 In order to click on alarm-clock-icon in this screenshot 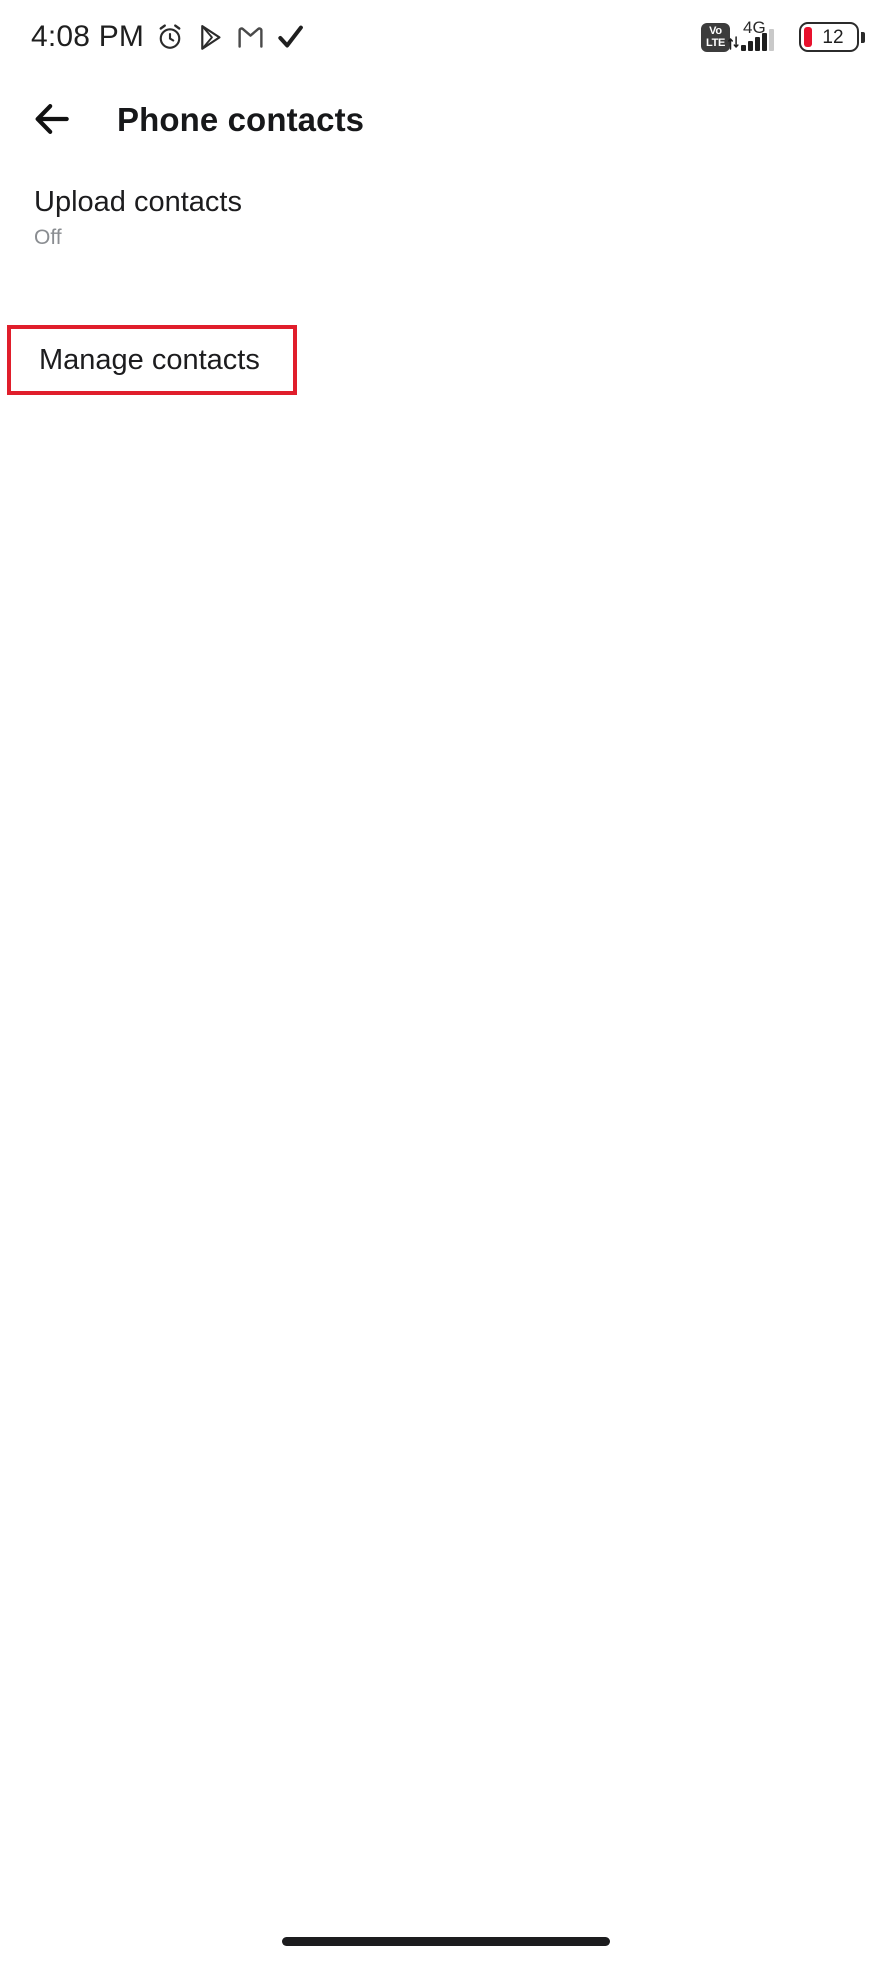, I will do `click(170, 36)`.